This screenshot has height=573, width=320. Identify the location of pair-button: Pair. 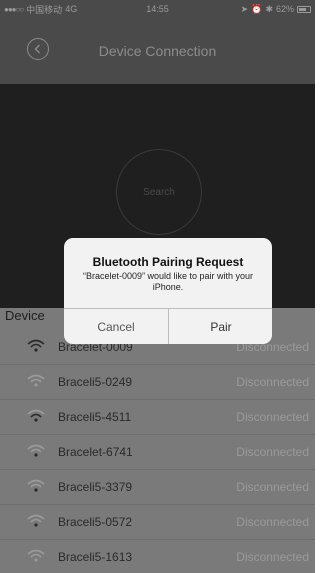
(220, 326).